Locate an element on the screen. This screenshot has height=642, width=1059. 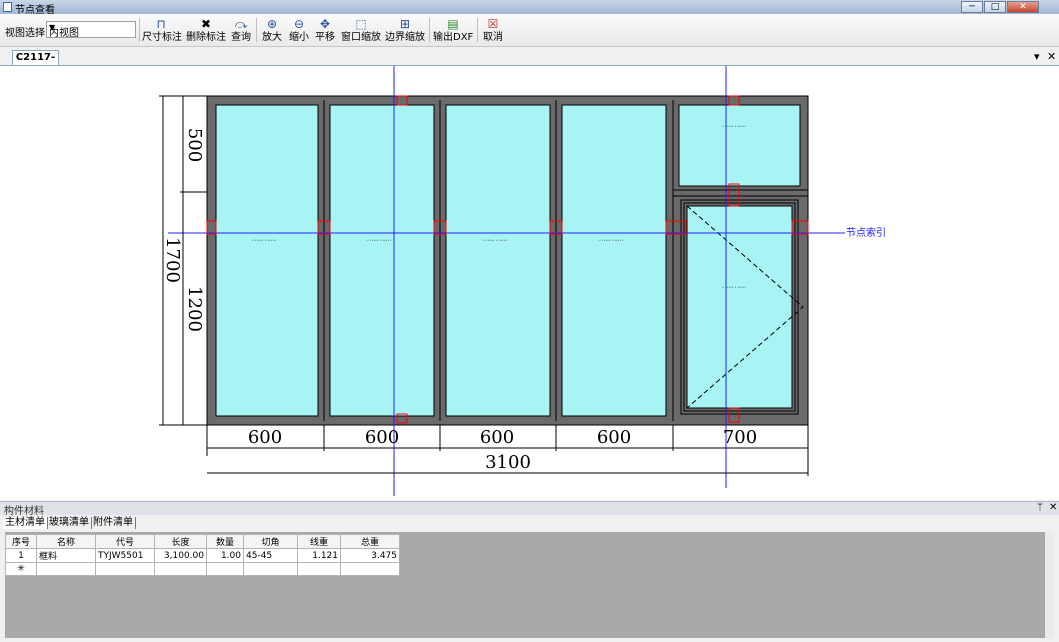
col-header-total-weight: 总重 is located at coordinates (370, 541).